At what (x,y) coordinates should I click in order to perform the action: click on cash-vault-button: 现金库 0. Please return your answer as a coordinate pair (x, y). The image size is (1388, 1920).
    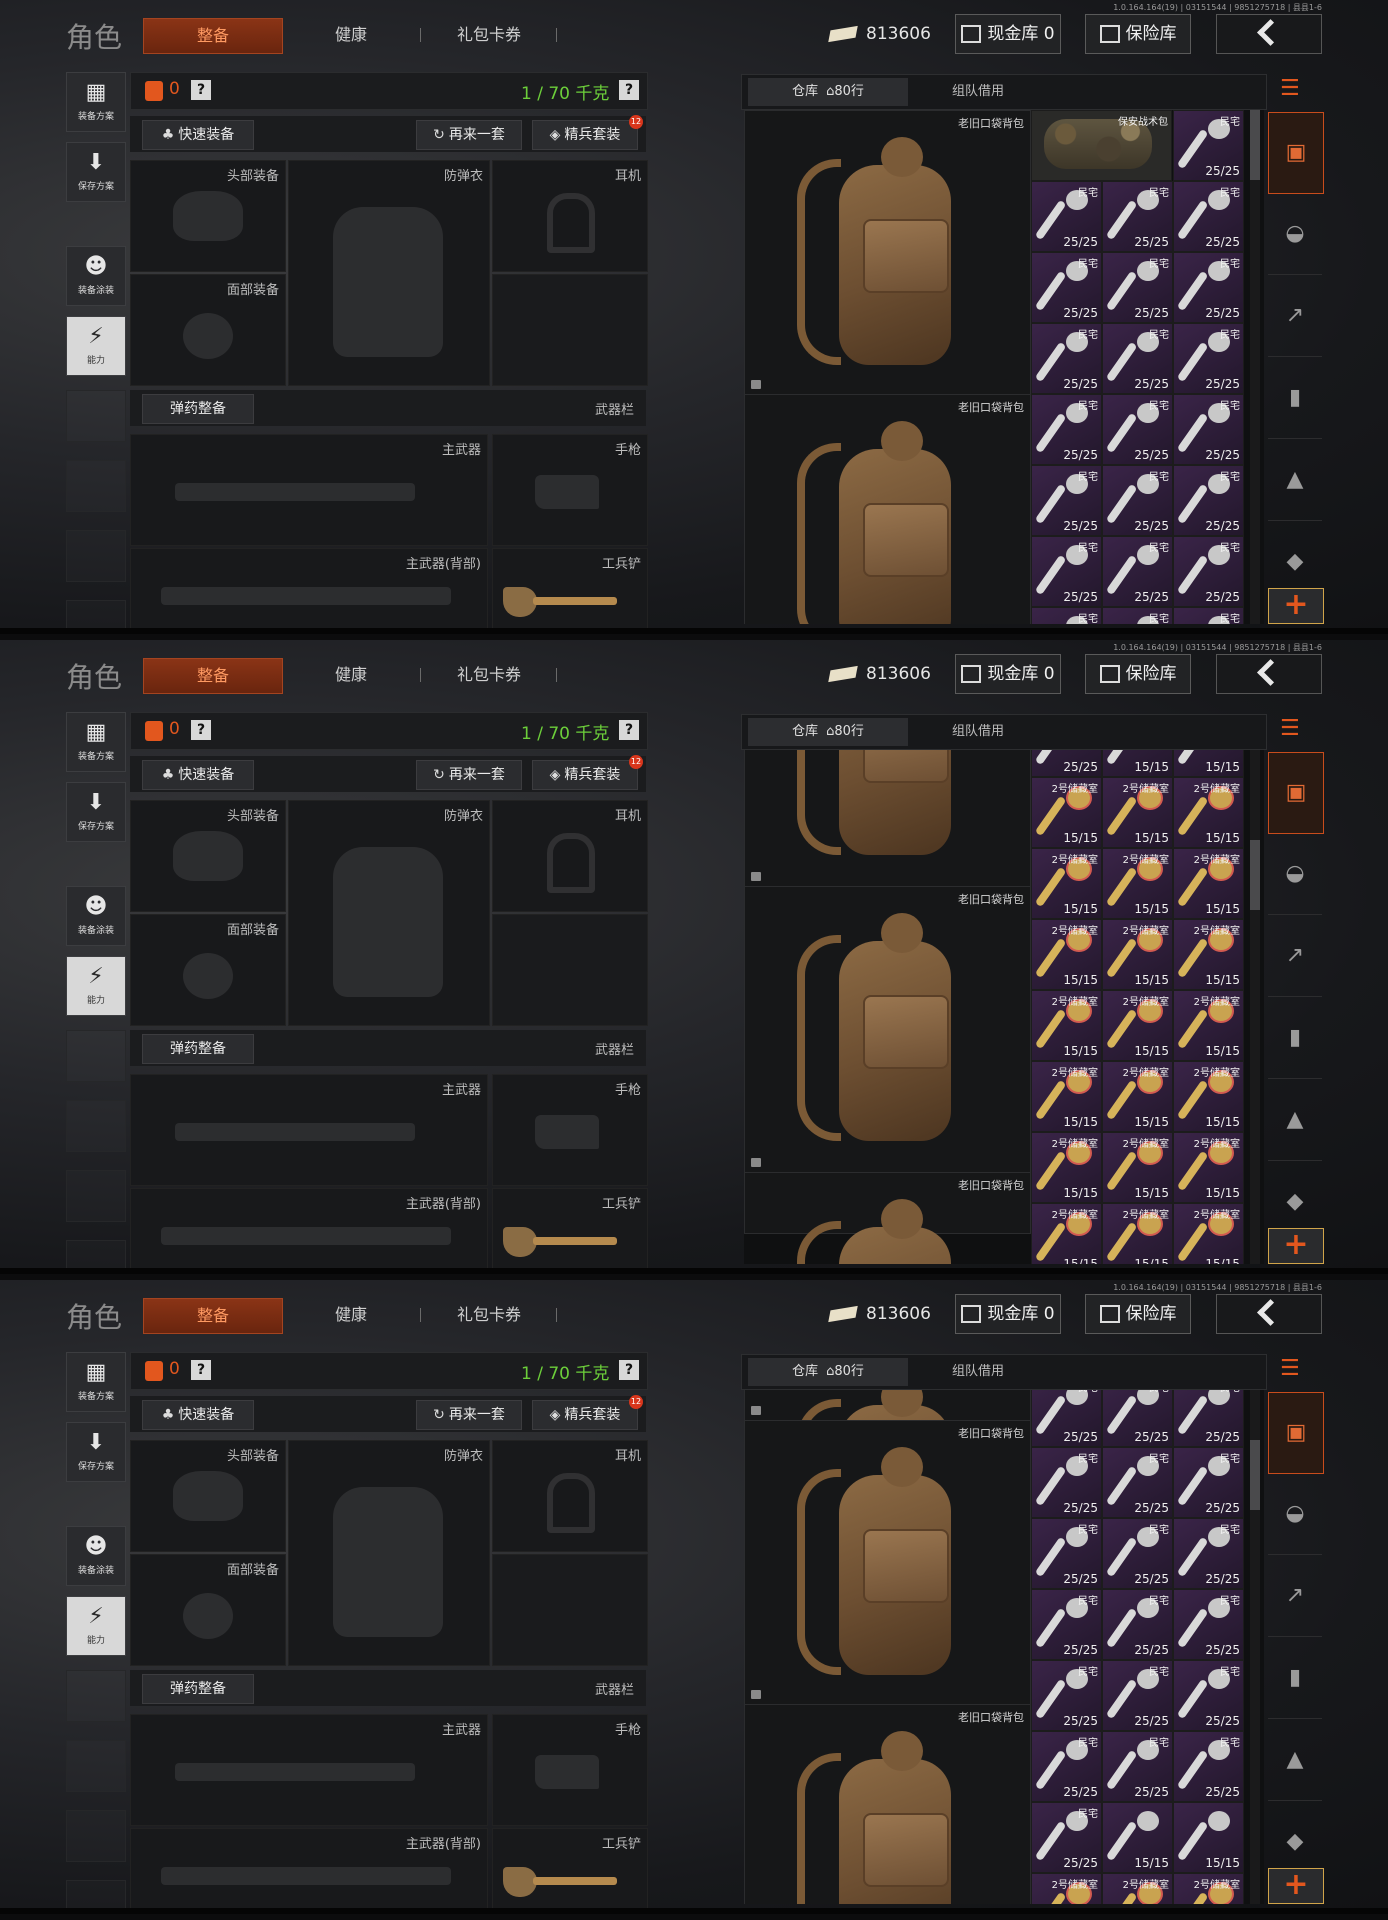
    Looking at the image, I should click on (1008, 1314).